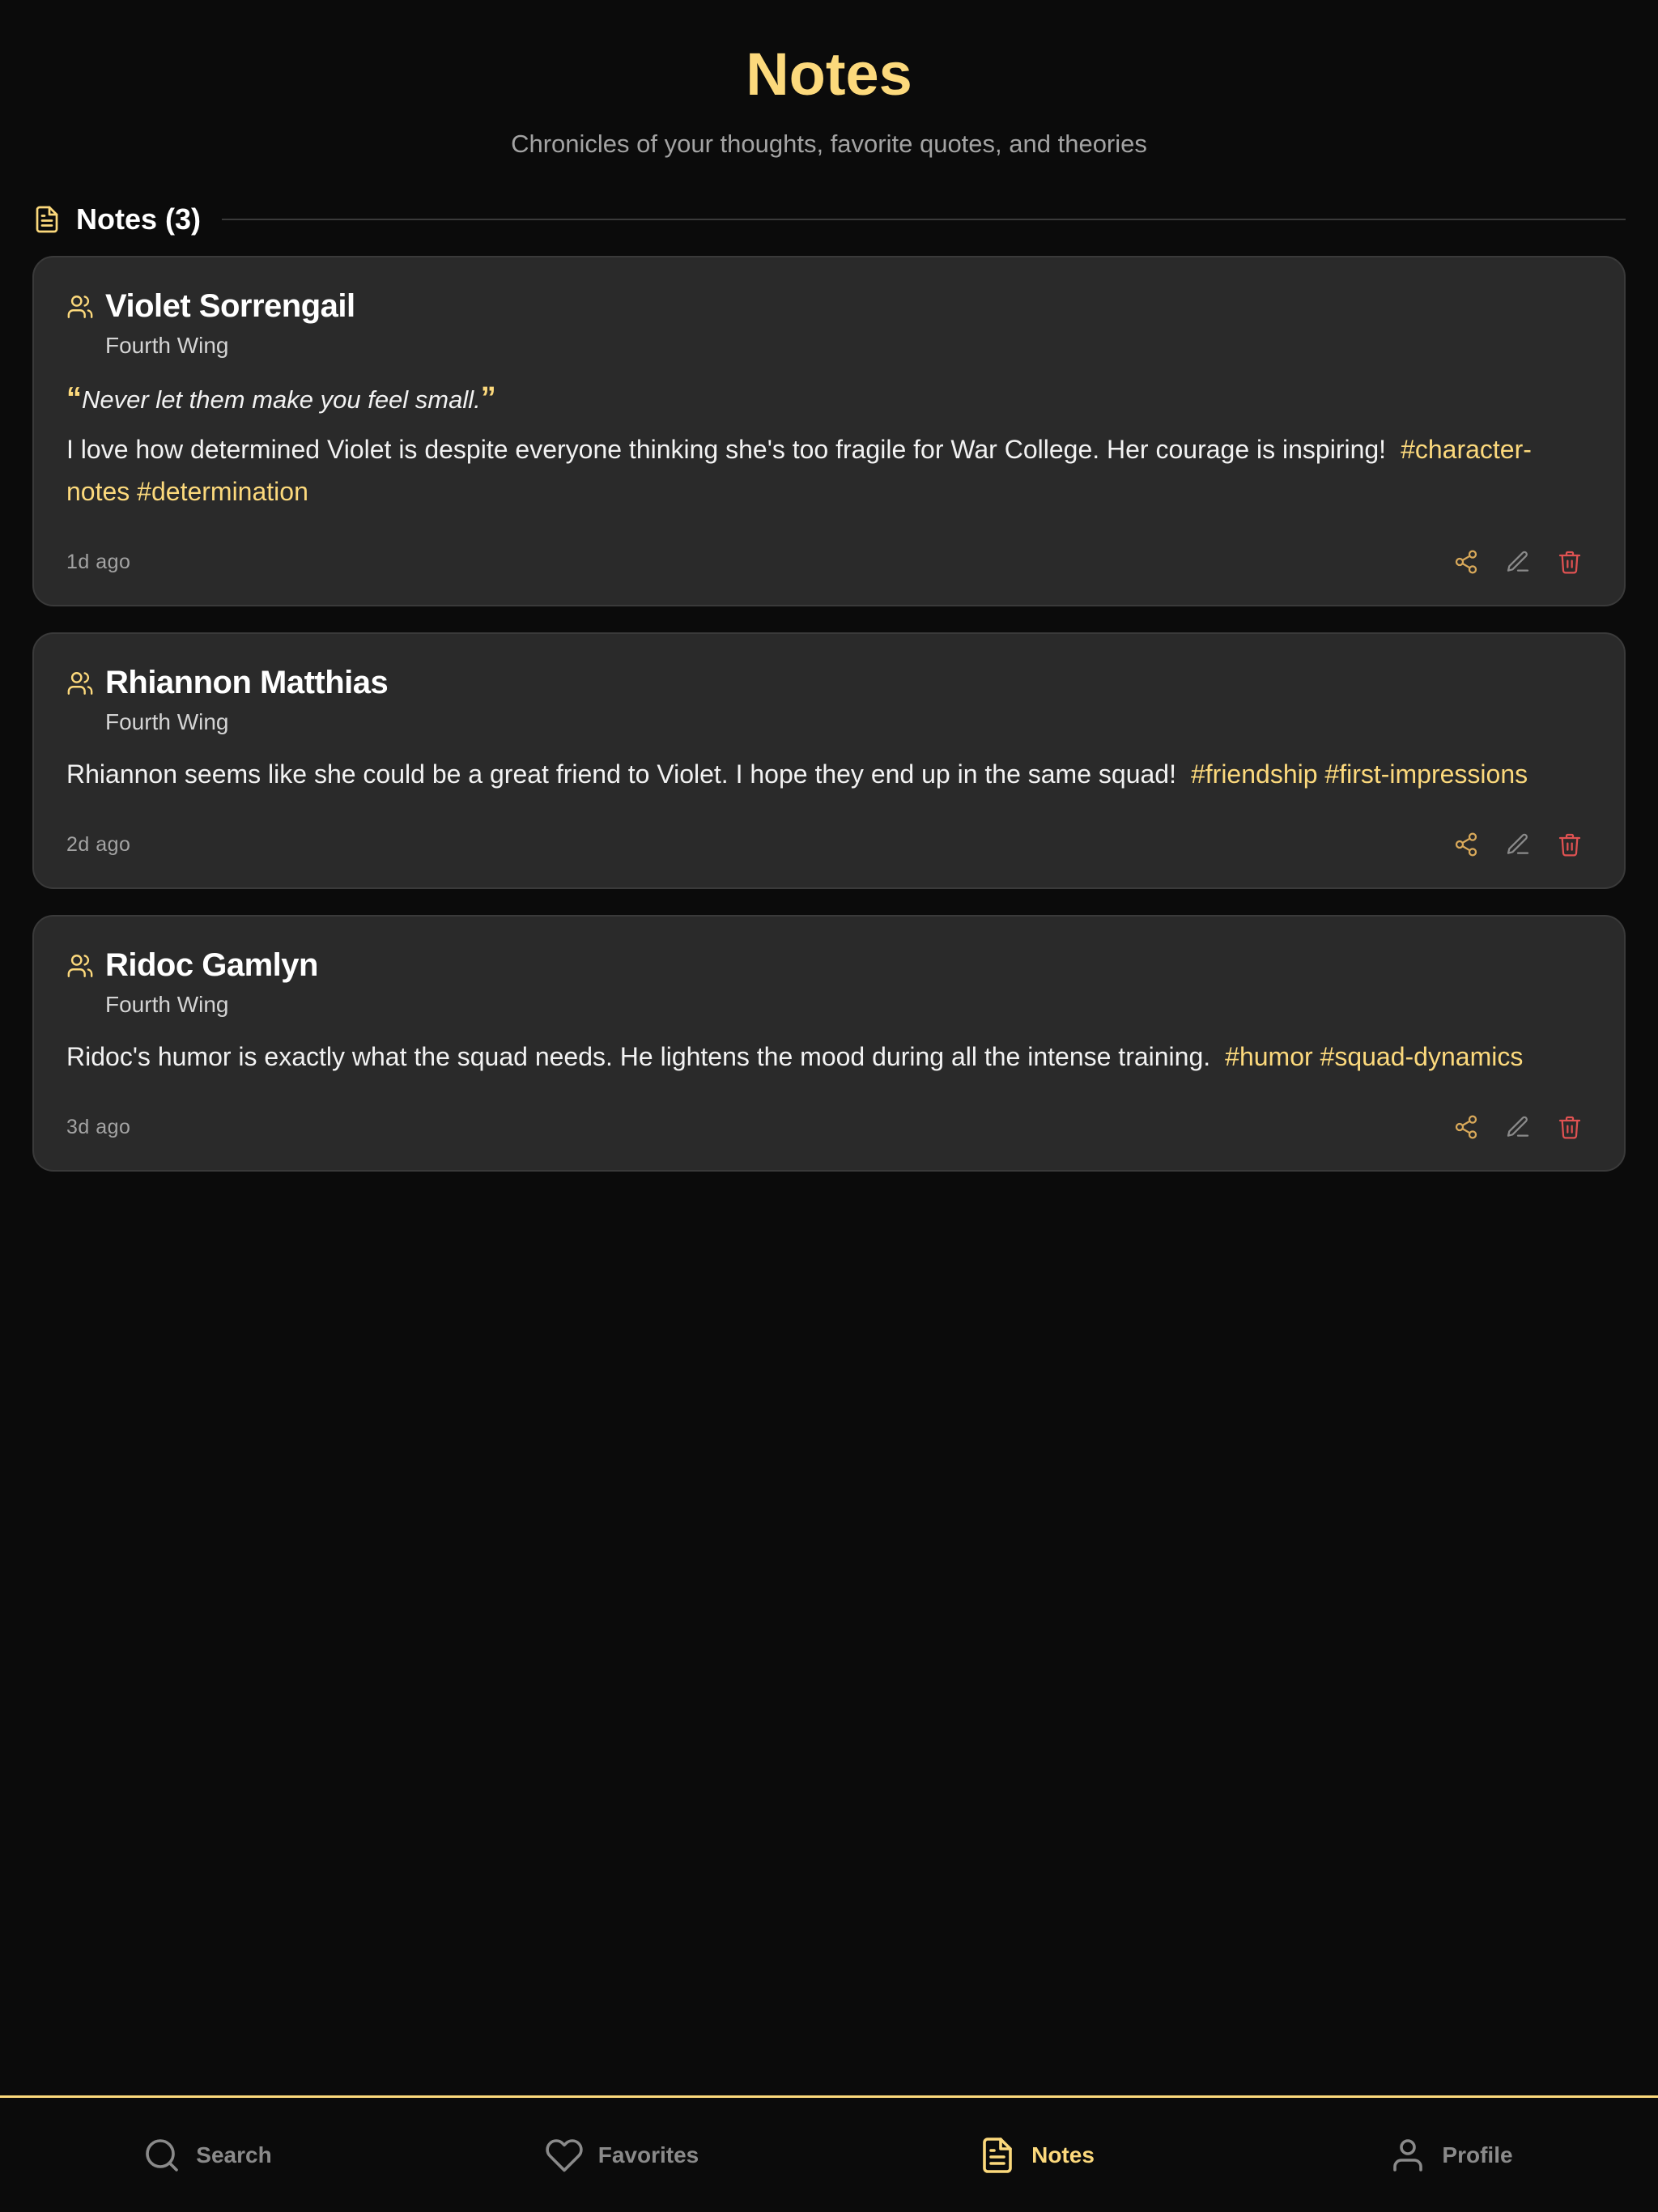  Describe the element at coordinates (98, 1127) in the screenshot. I see `note-timestamp: 3d ago` at that location.